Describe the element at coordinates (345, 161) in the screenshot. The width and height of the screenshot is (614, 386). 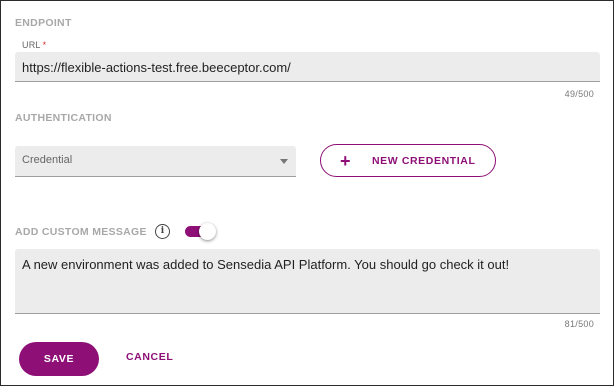
I see `plus-icon: +` at that location.